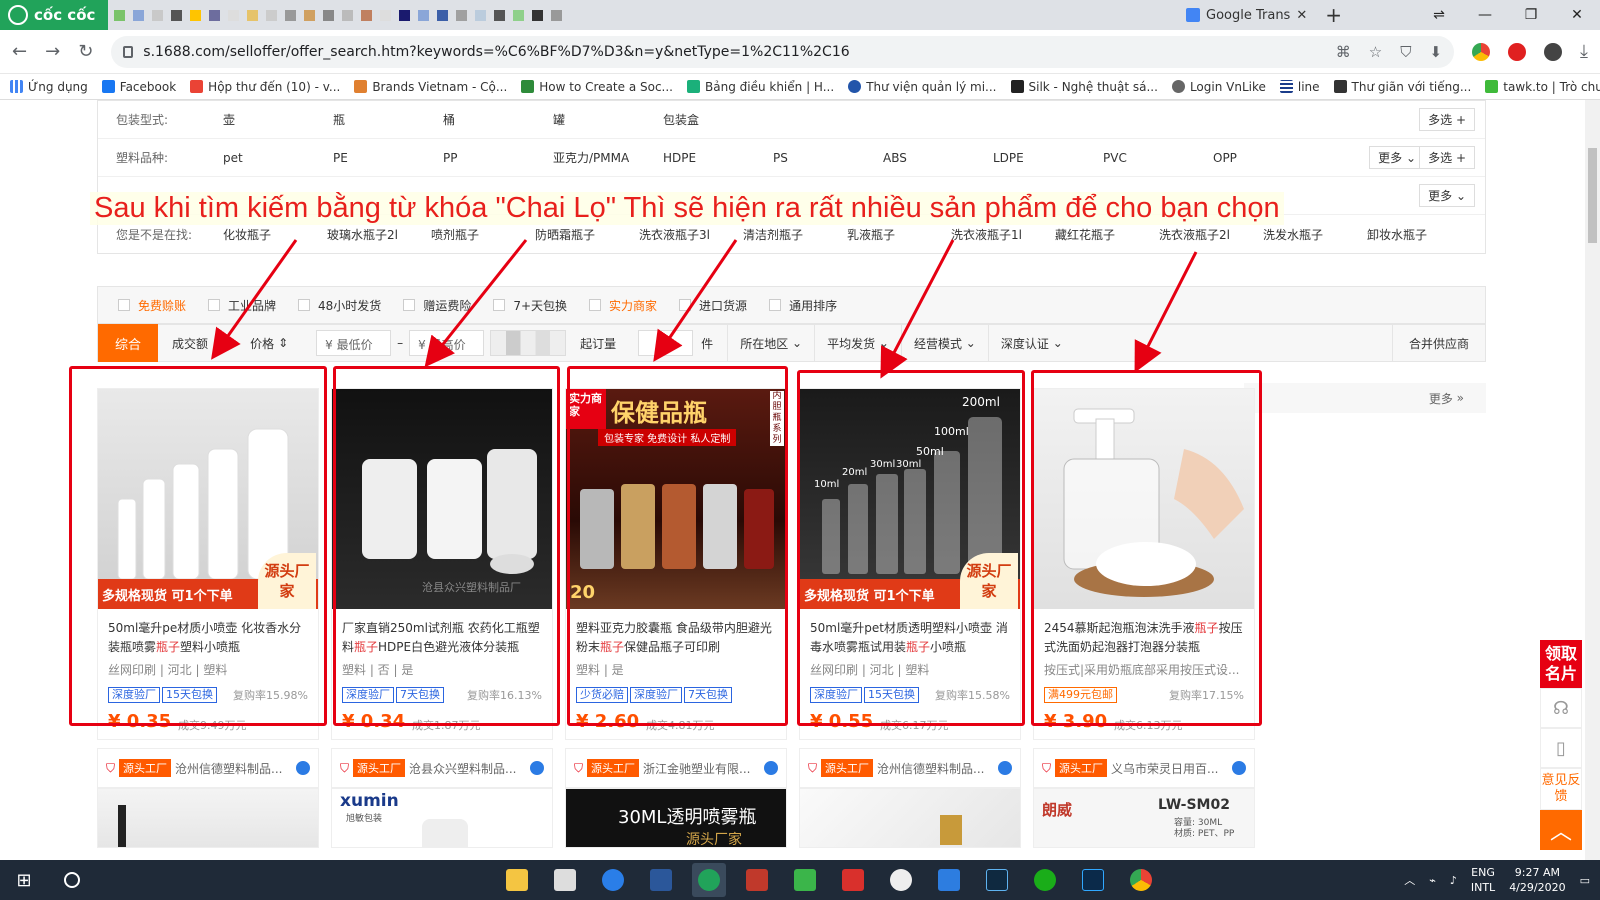  I want to click on checkbox-import: 进口货源, so click(713, 305).